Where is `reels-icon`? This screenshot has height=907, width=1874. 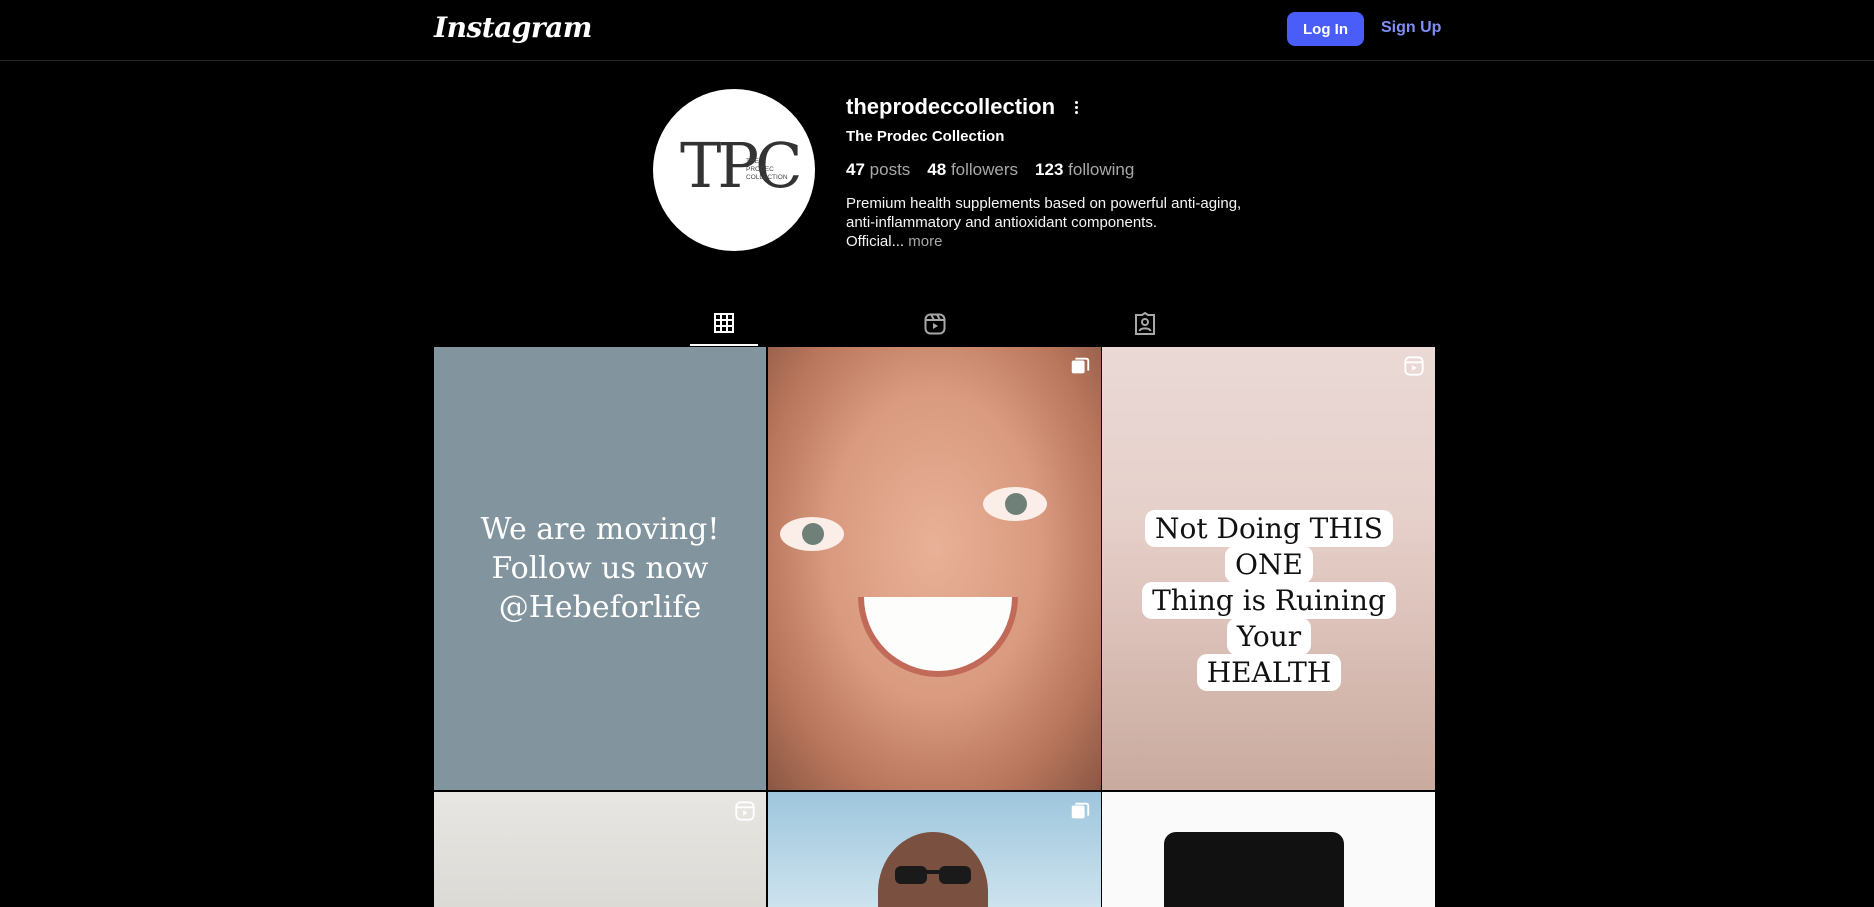 reels-icon is located at coordinates (935, 324).